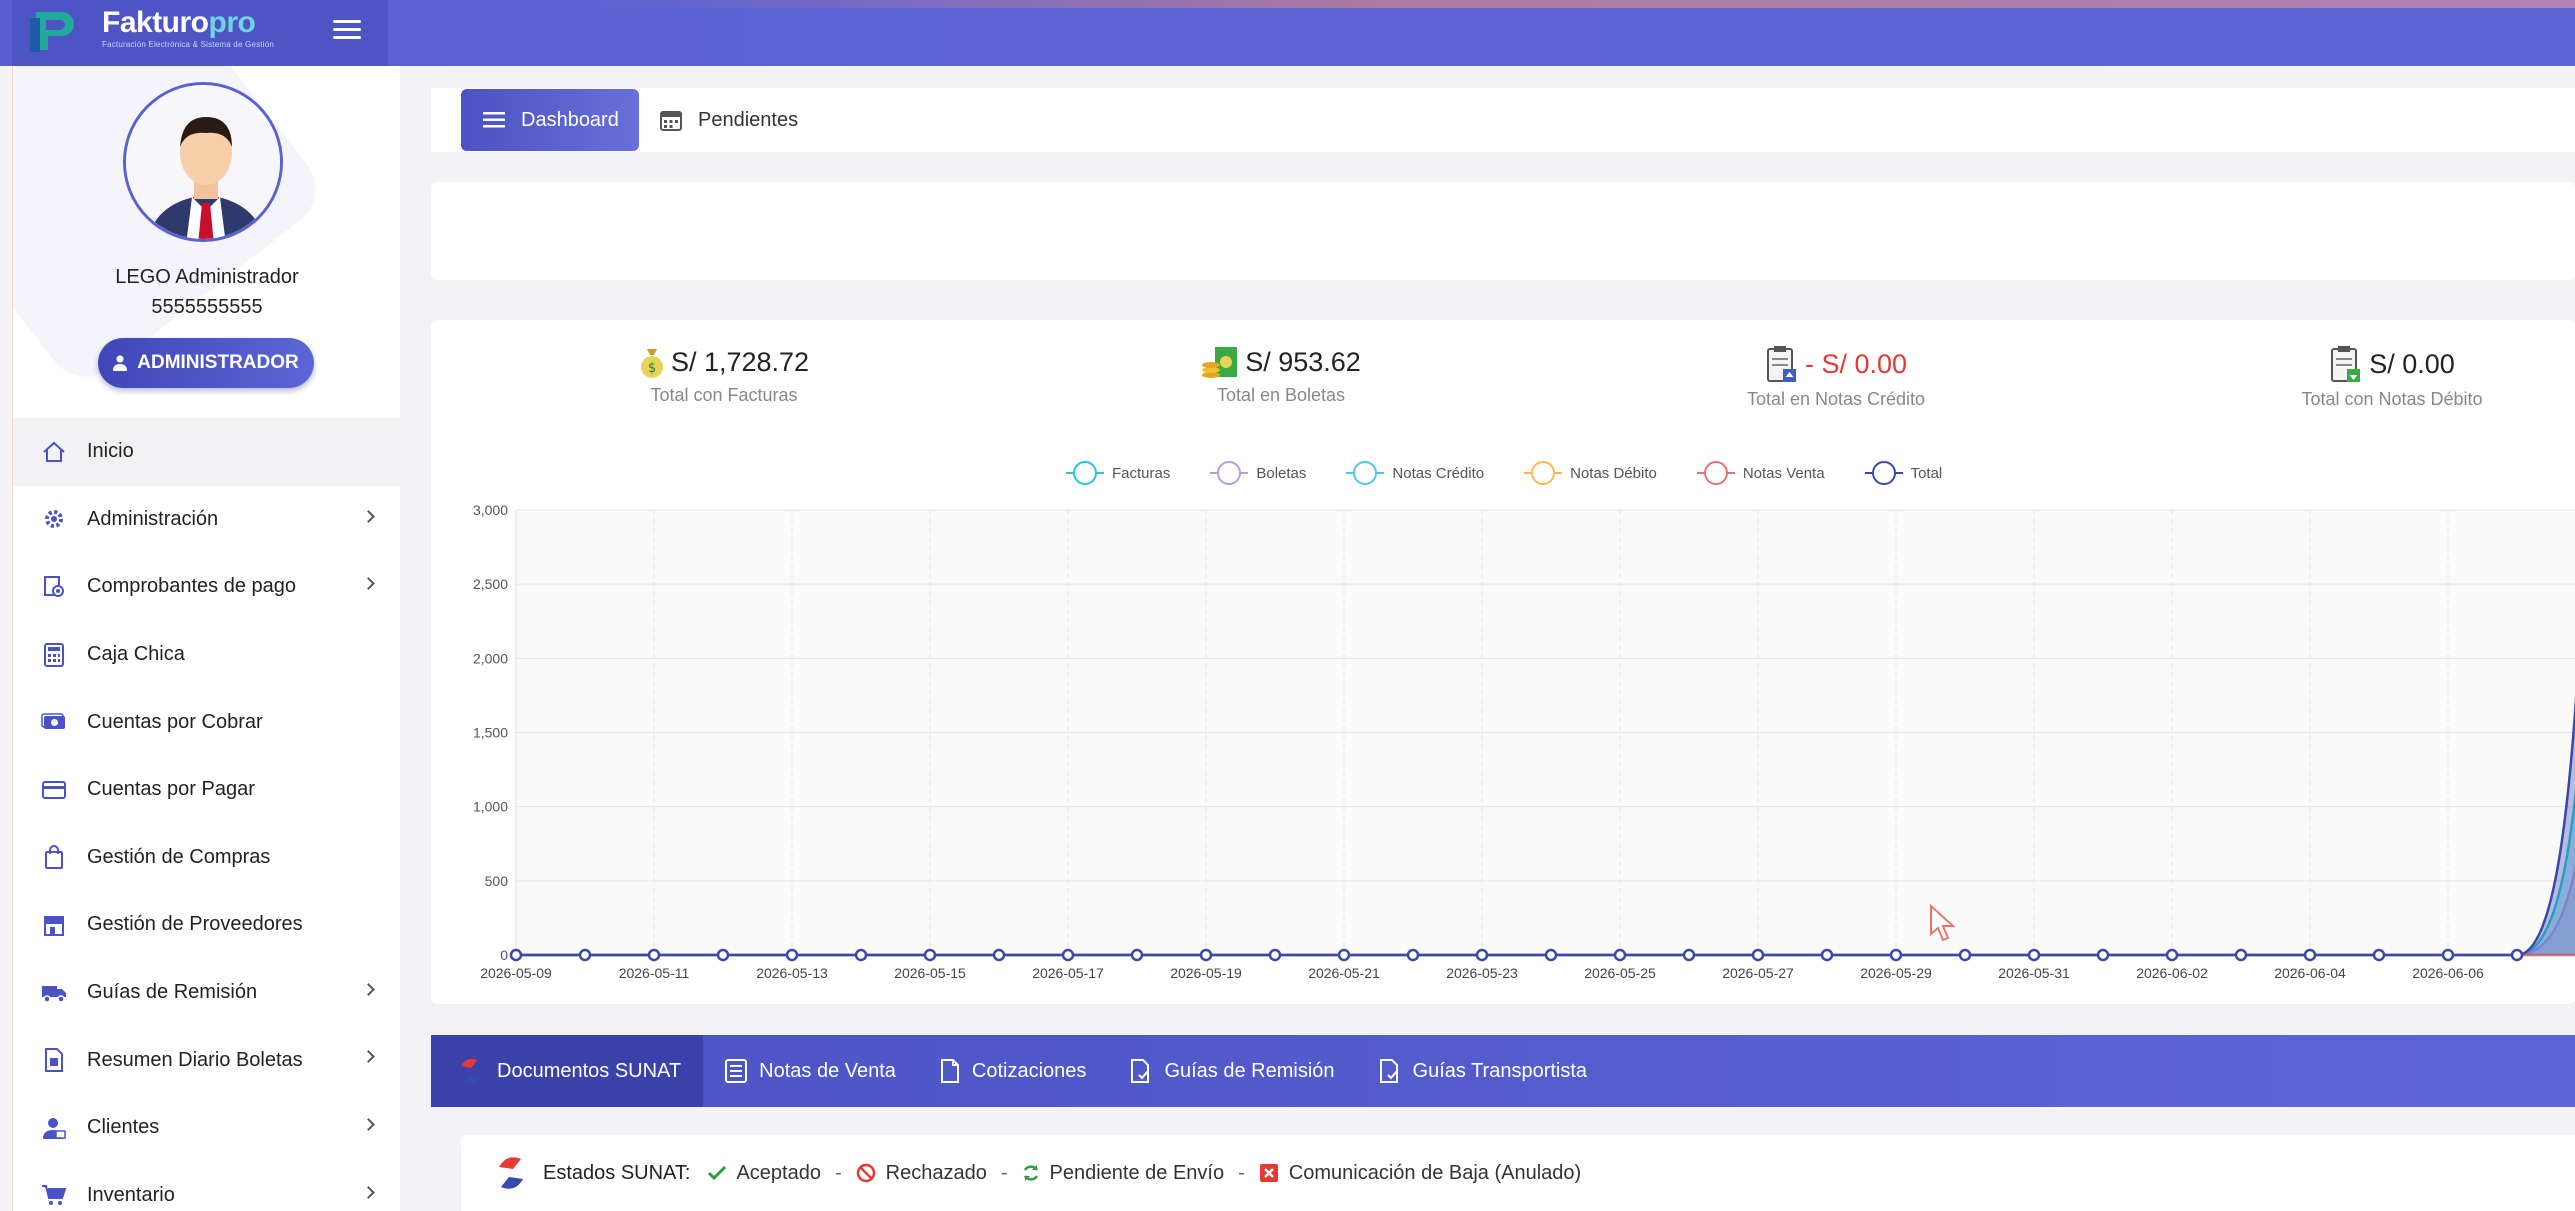 The width and height of the screenshot is (2575, 1211). Describe the element at coordinates (570, 119) in the screenshot. I see `tab-dashboard-label: Dashboard` at that location.